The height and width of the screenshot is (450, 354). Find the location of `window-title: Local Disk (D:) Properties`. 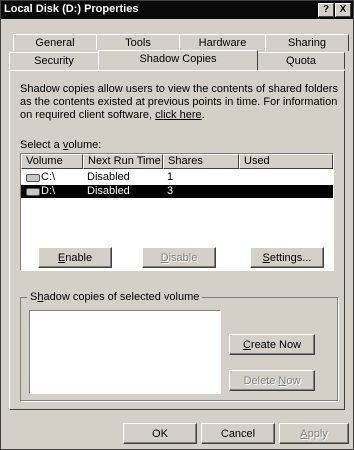

window-title: Local Disk (D:) Properties is located at coordinates (71, 9).